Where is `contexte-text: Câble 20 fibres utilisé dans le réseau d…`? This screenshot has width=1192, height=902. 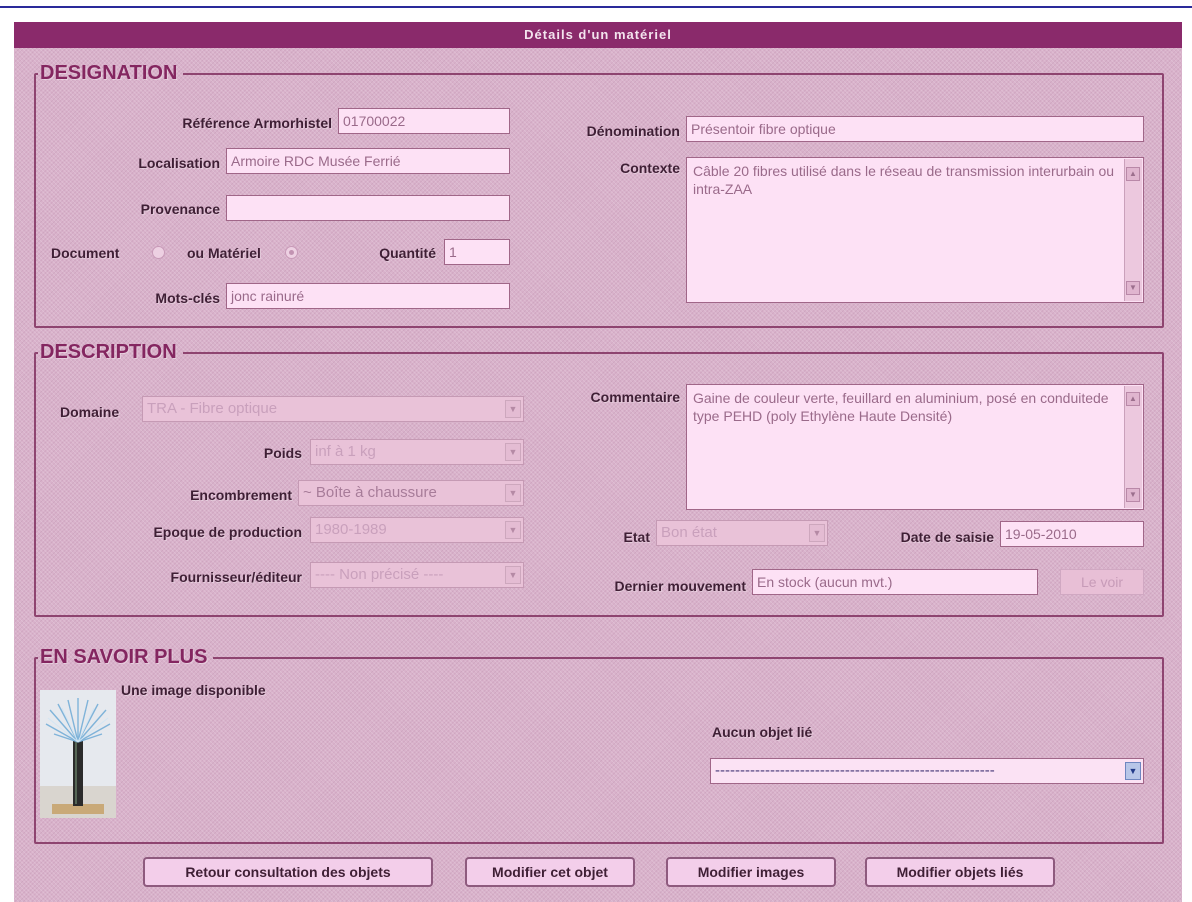
contexte-text: Câble 20 fibres utilisé dans le réseau d… is located at coordinates (904, 180).